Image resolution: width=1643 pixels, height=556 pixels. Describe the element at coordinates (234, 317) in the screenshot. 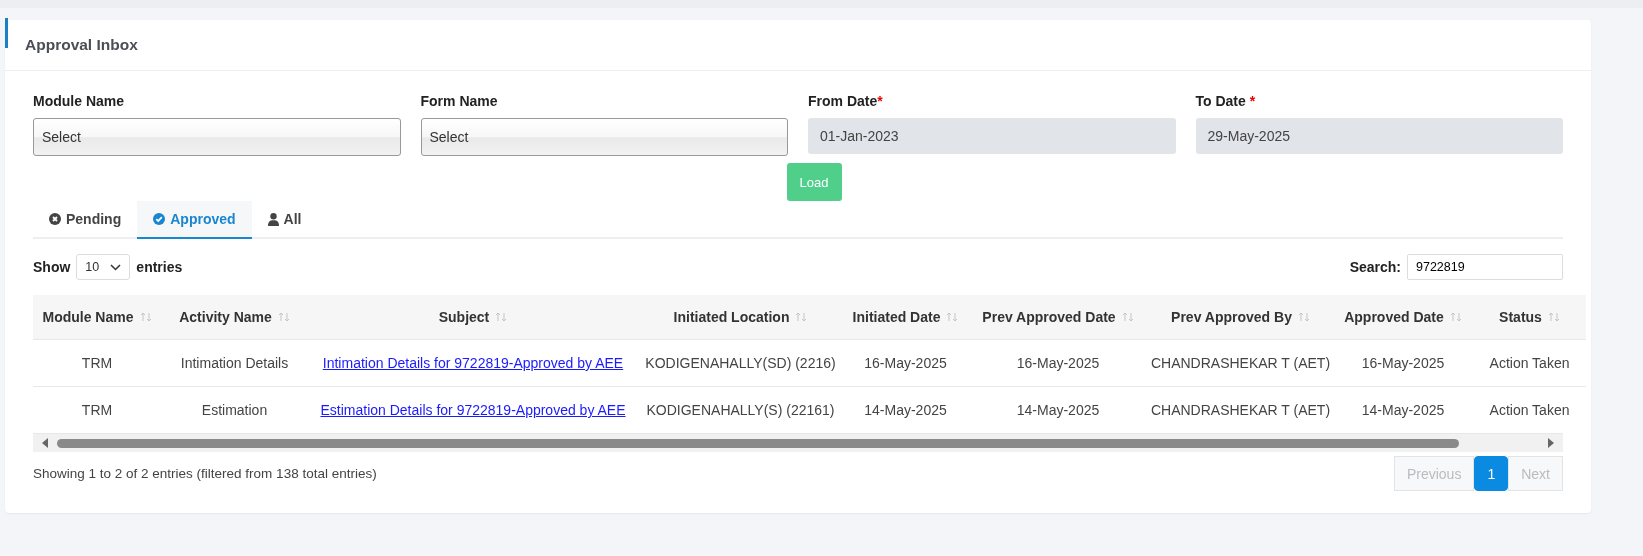

I see `column-header: Activity Name` at that location.